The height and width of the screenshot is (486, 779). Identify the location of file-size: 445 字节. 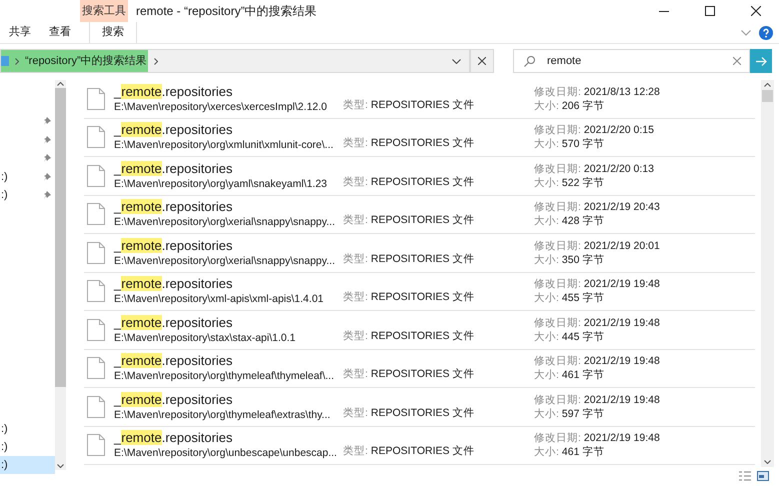
(583, 337).